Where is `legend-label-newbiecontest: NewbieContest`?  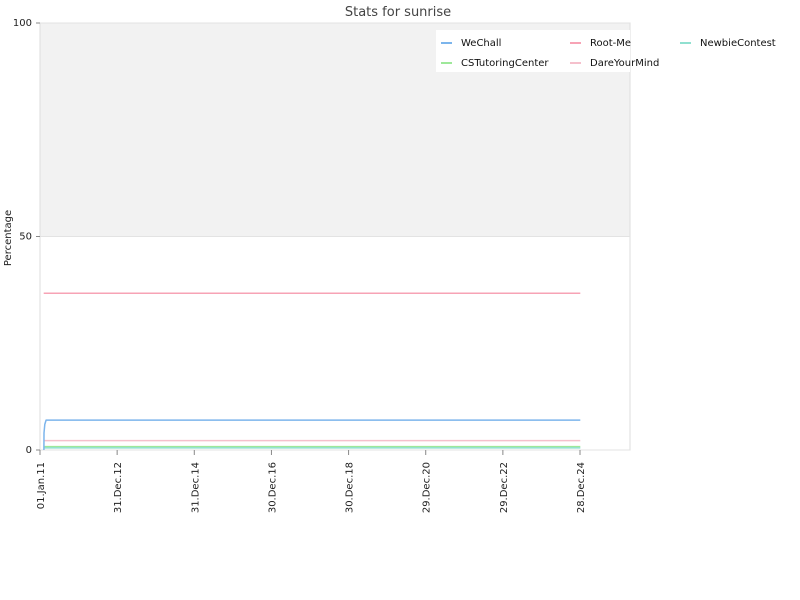
legend-label-newbiecontest: NewbieContest is located at coordinates (738, 43).